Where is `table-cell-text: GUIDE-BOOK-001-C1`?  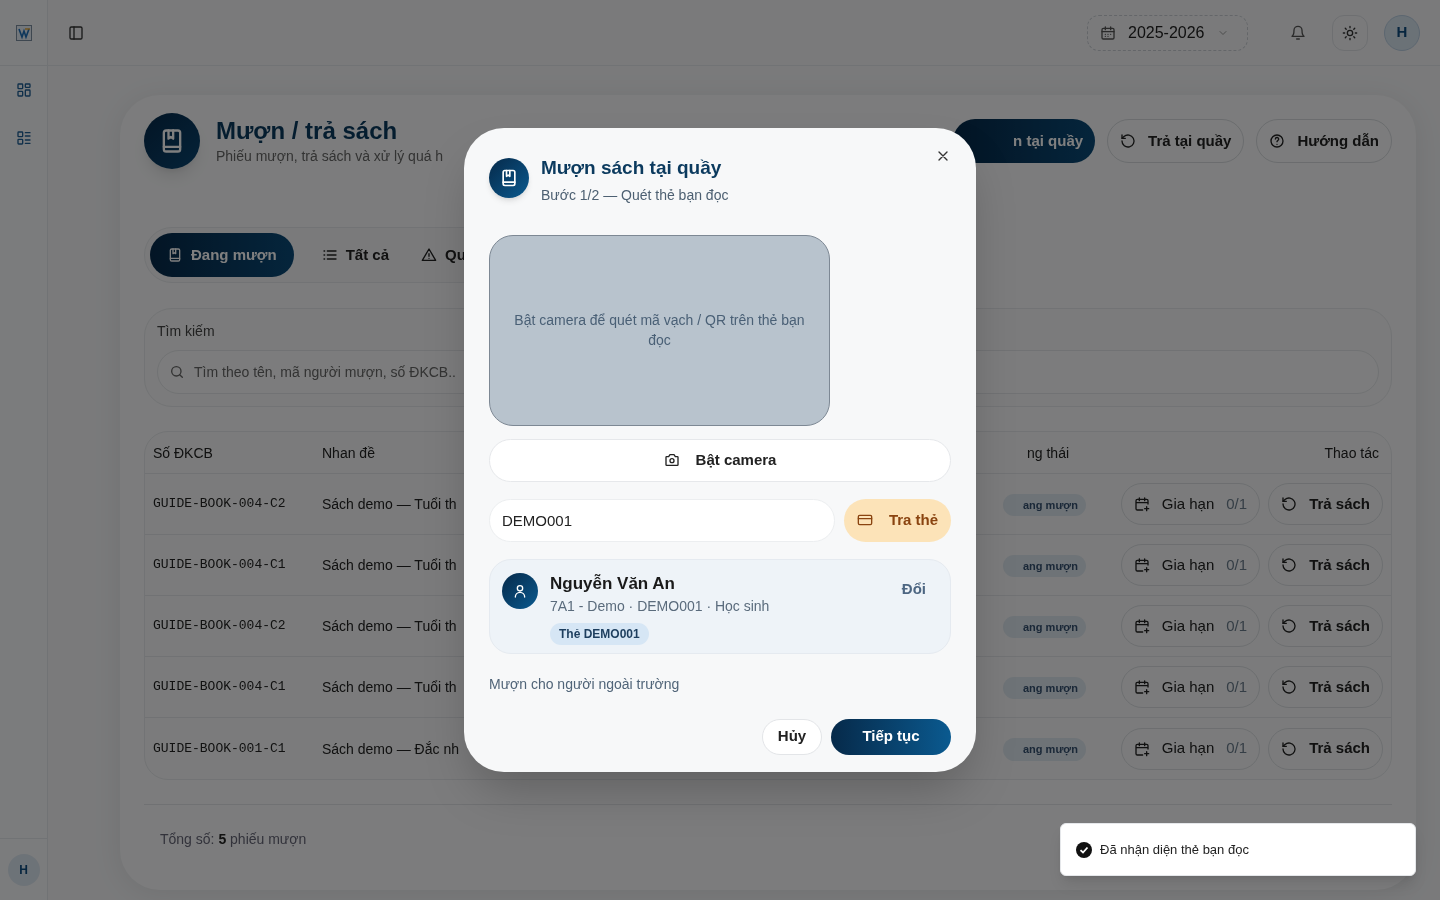 table-cell-text: GUIDE-BOOK-001-C1 is located at coordinates (220, 748).